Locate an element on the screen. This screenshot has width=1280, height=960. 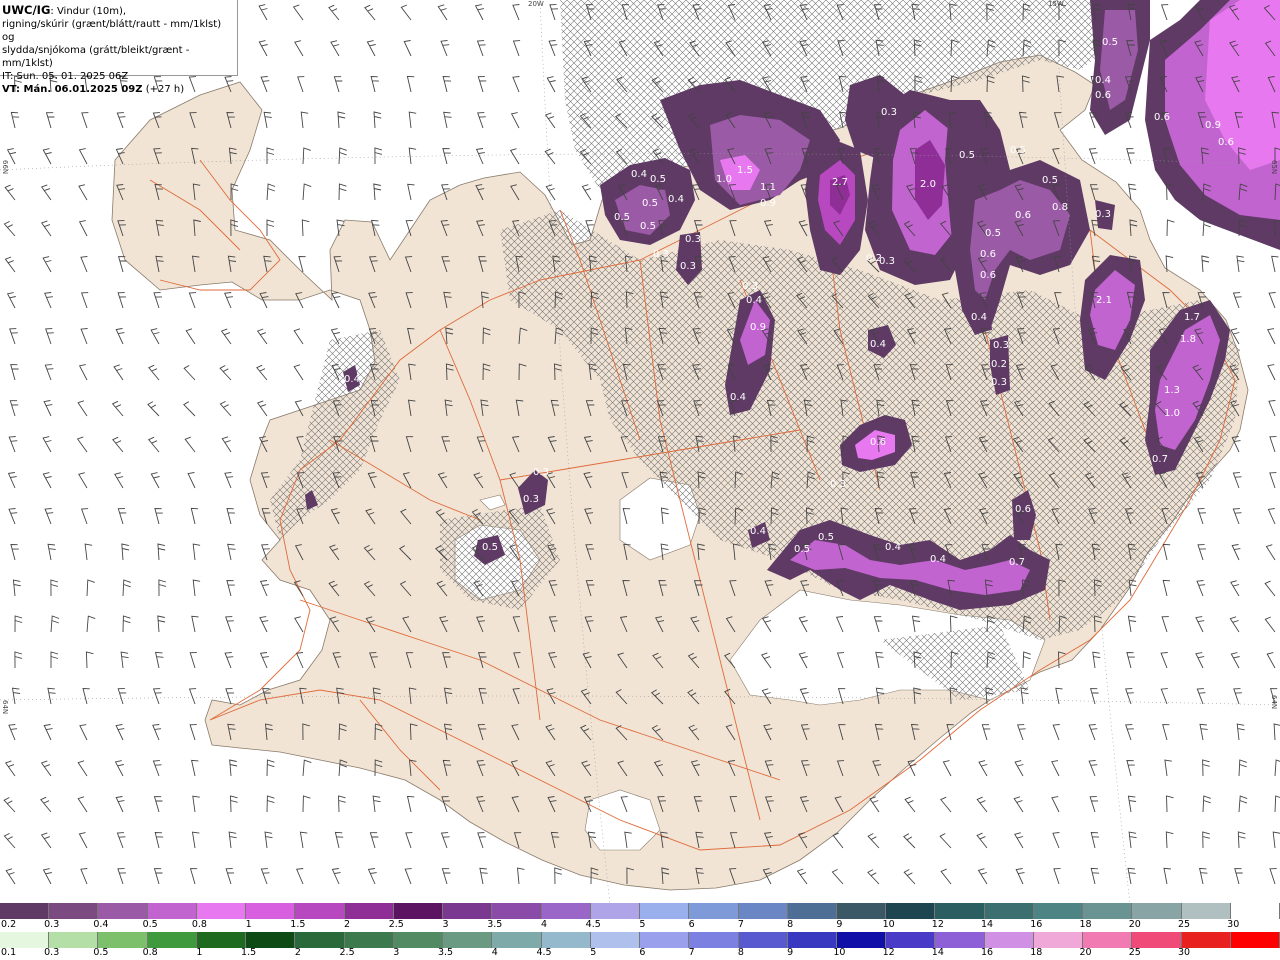
scale-label: 5 is located at coordinates (593, 952).